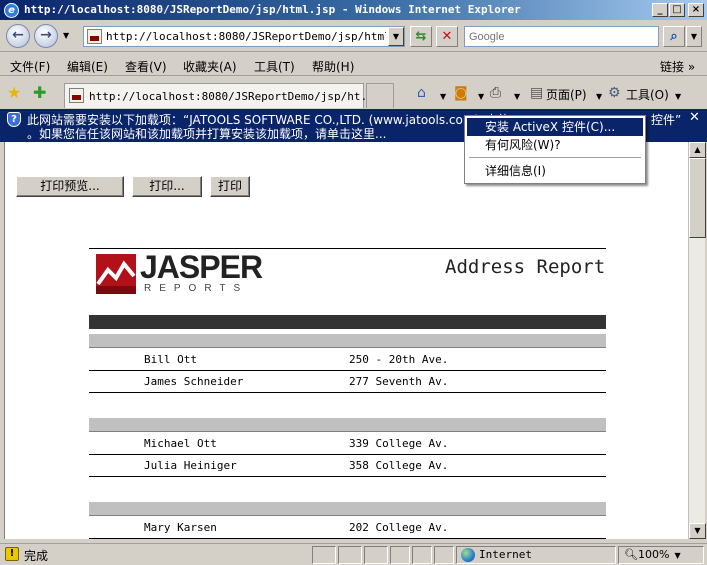 This screenshot has height=565, width=707. What do you see at coordinates (396, 36) in the screenshot?
I see `address-dropdown-button: ▼` at bounding box center [396, 36].